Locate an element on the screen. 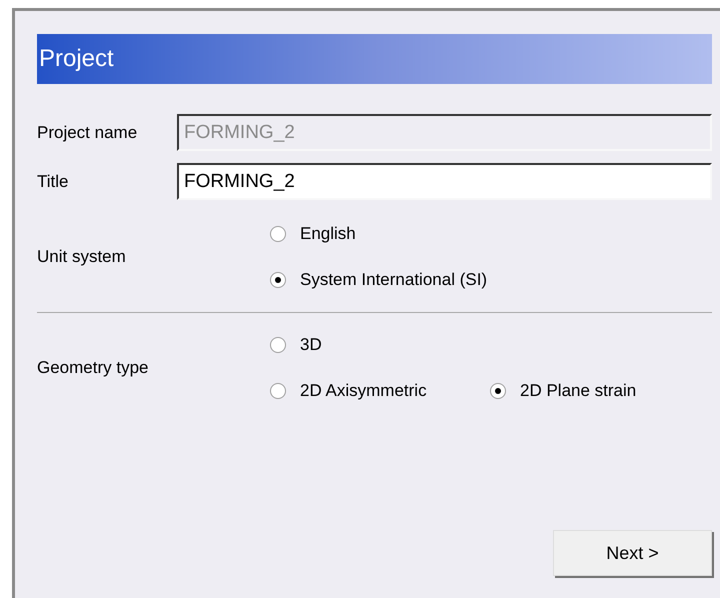 This screenshot has height=598, width=720. radio-option: English is located at coordinates (380, 234).